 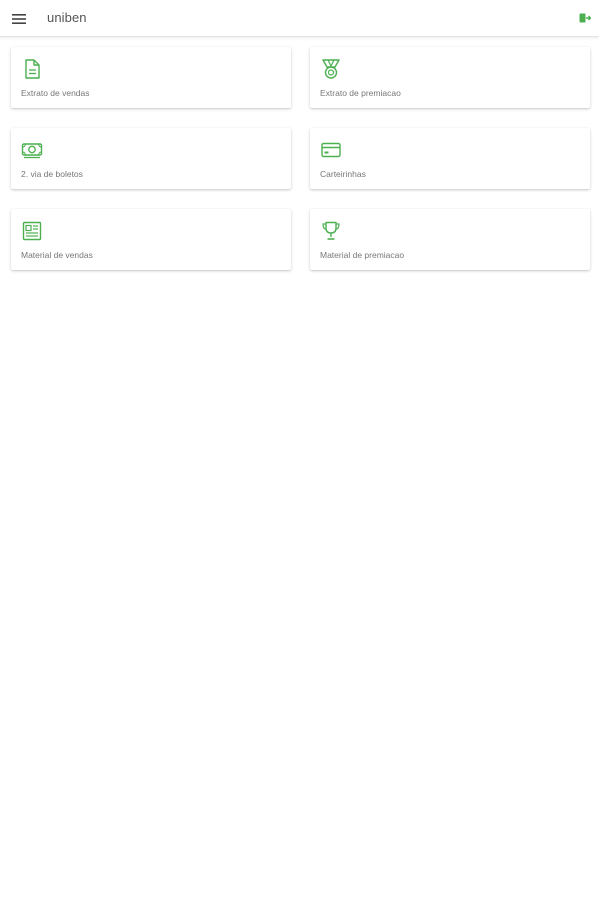 I want to click on card-label: Material de vendas, so click(x=57, y=255).